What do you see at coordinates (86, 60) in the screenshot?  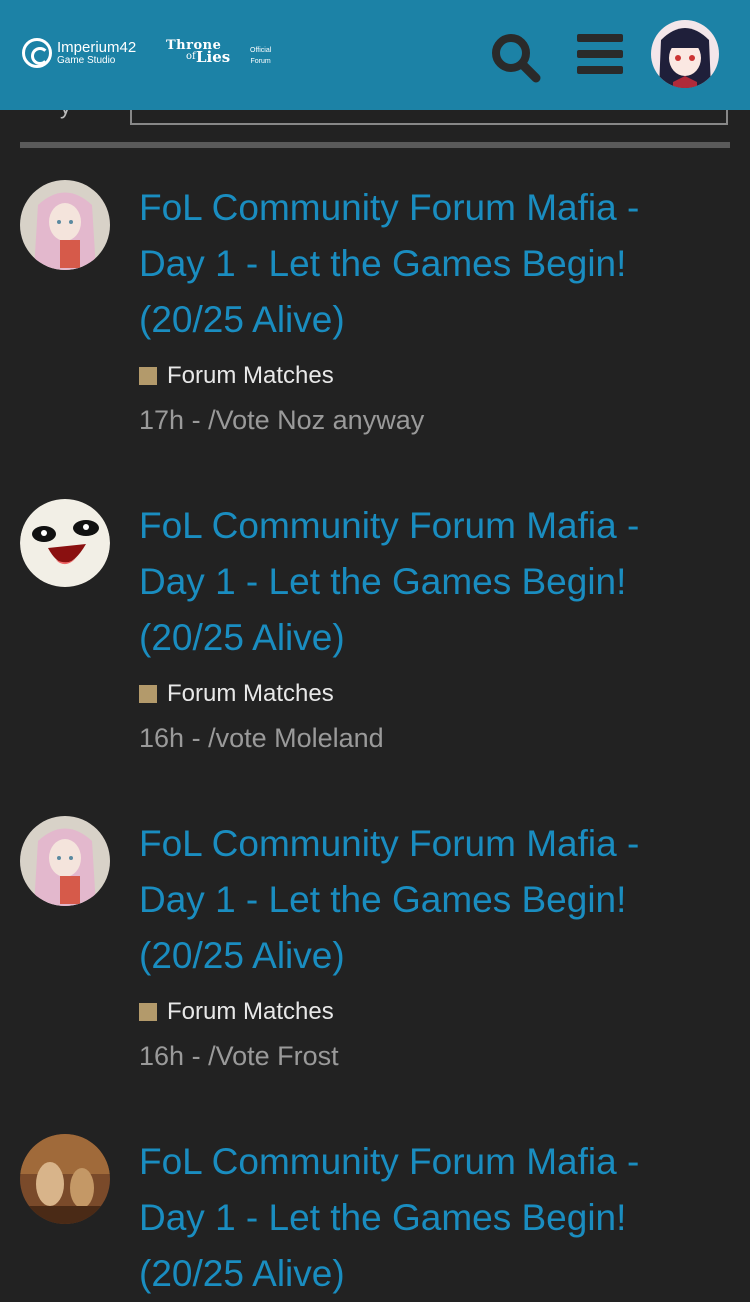 I see `logo-sub-text: Game Studio` at bounding box center [86, 60].